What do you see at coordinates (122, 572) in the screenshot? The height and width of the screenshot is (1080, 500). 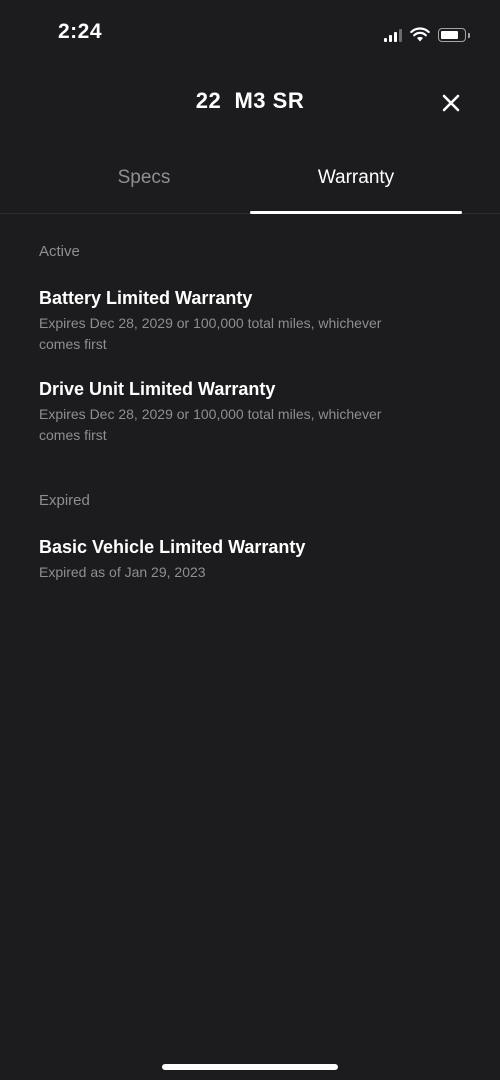 I see `warranty-detail: Expired as of Jan 29, 2023` at bounding box center [122, 572].